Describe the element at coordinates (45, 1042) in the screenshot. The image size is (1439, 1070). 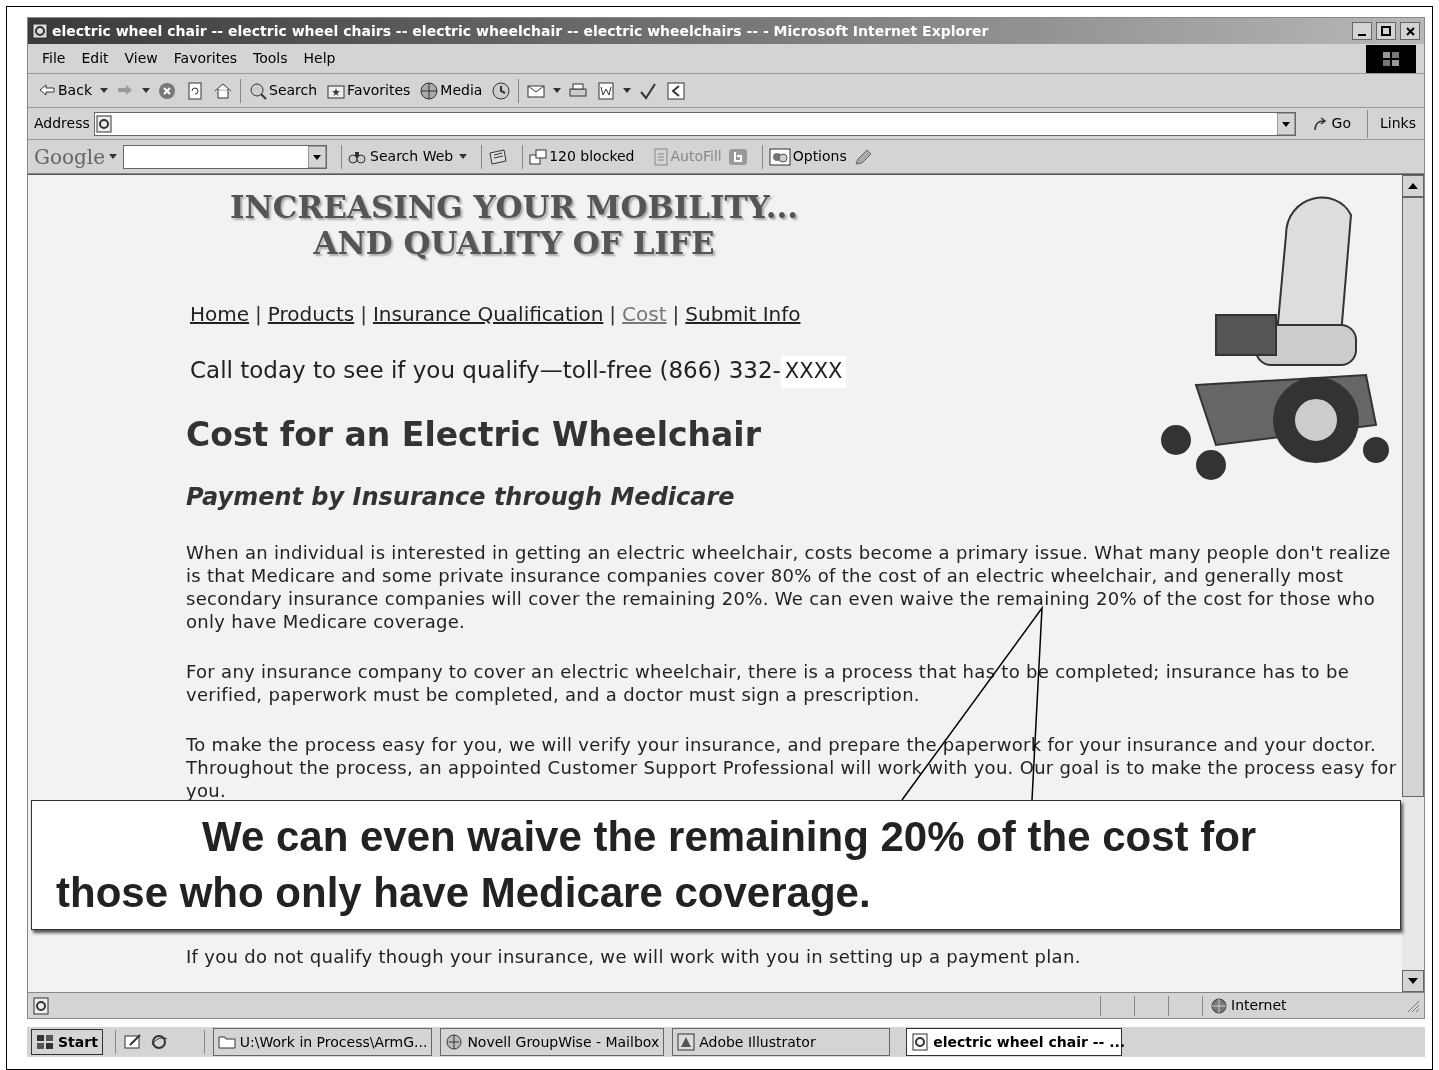
I see `windows-flag-icon` at that location.